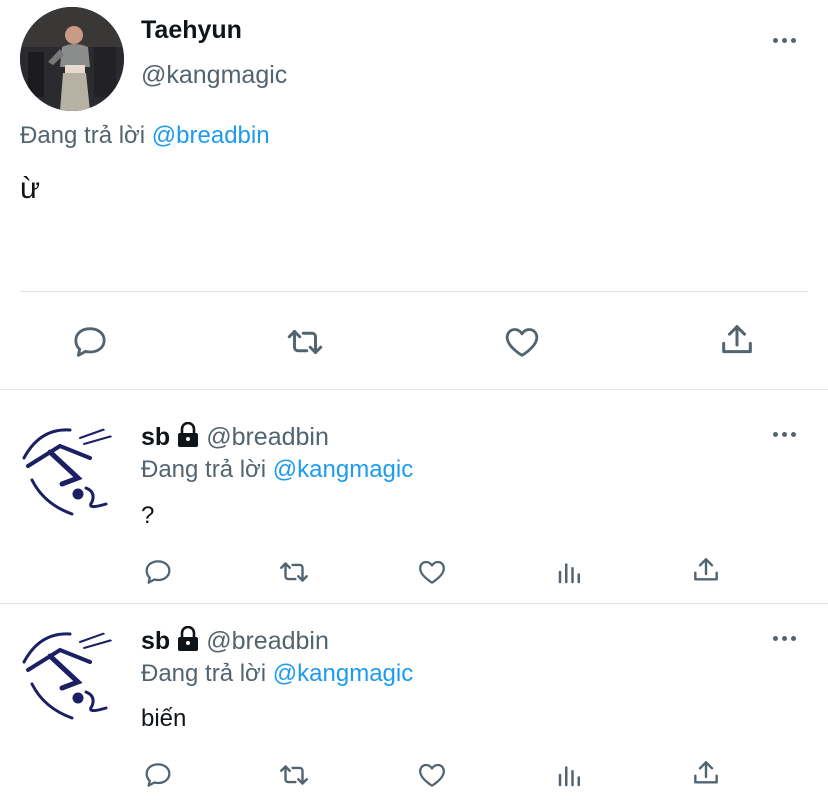 Image resolution: width=828 pixels, height=805 pixels. What do you see at coordinates (148, 515) in the screenshot?
I see `tweet-text: ?` at bounding box center [148, 515].